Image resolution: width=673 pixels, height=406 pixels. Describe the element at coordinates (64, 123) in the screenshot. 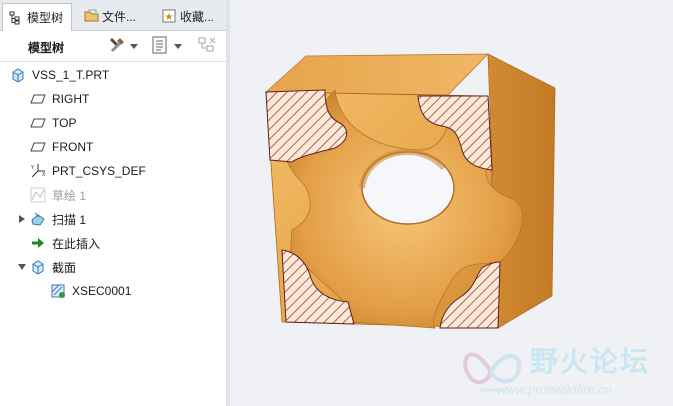

I see `tree-item-label: TOP` at that location.